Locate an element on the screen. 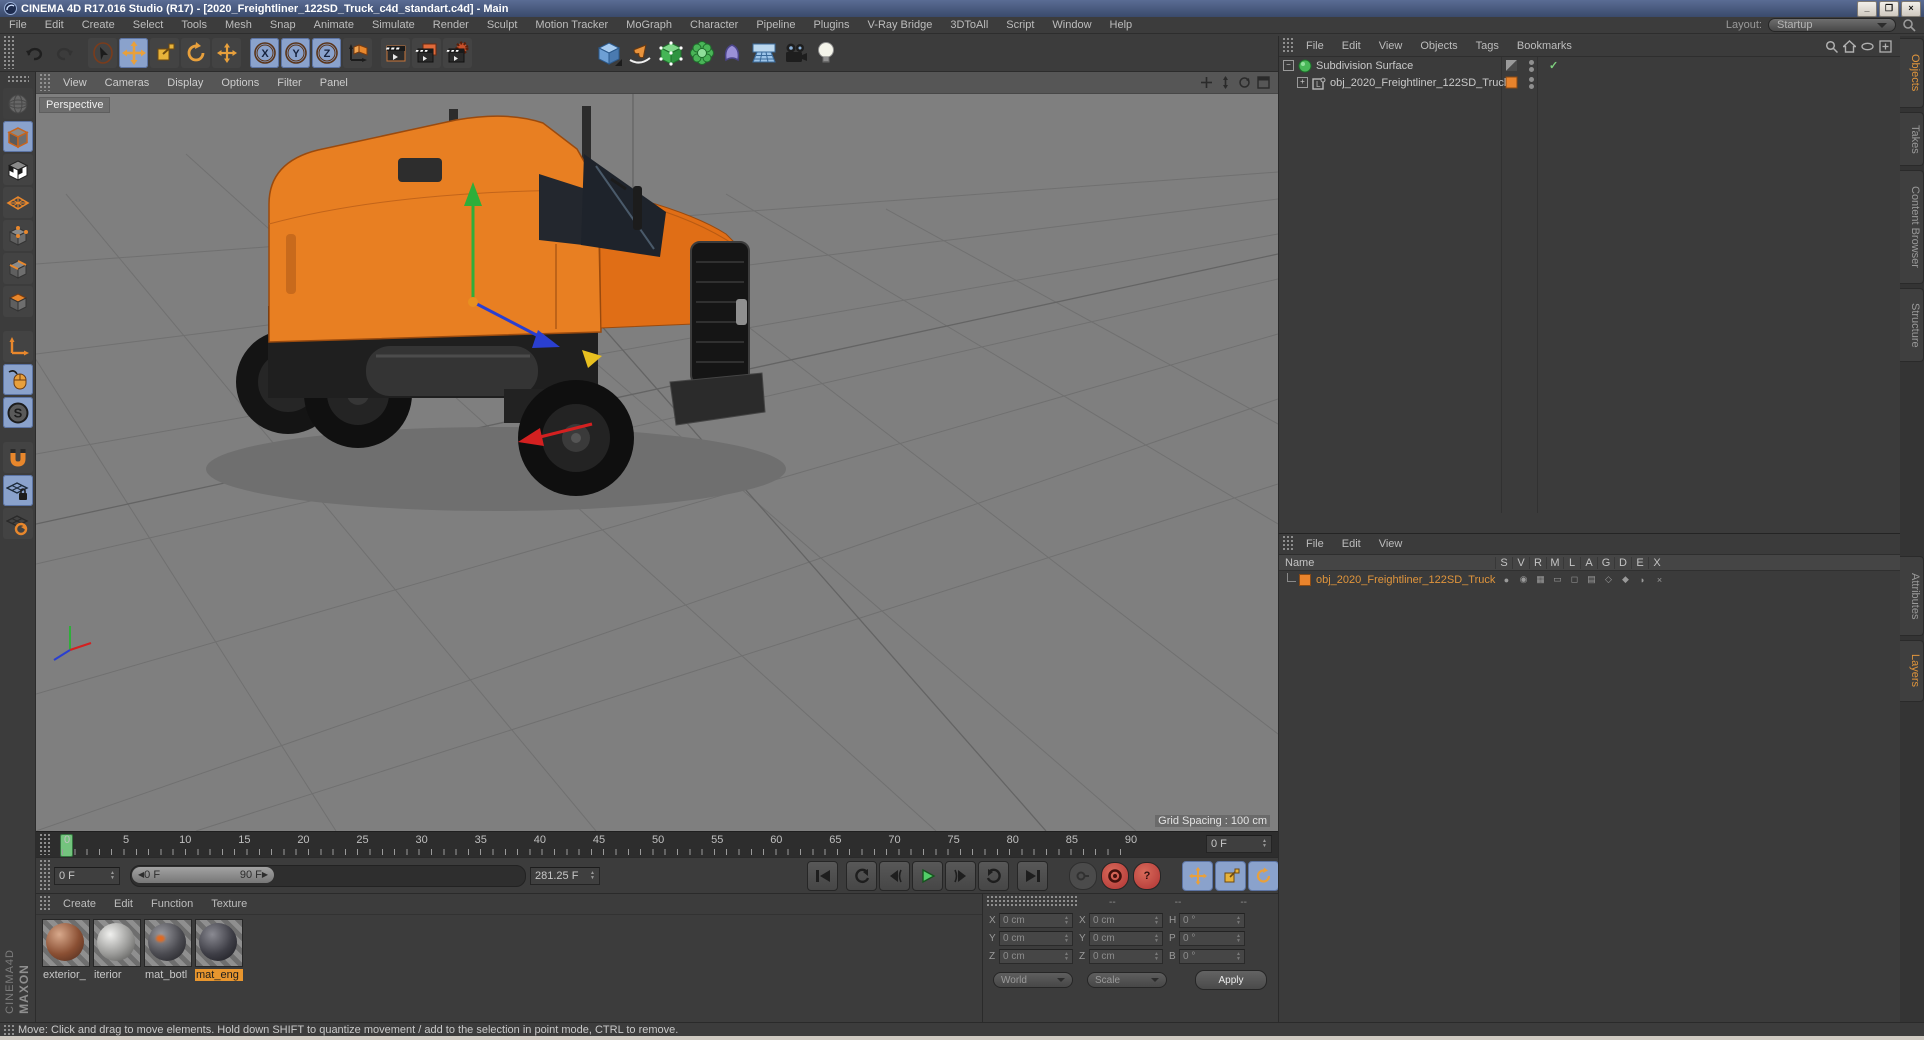 Image resolution: width=1924 pixels, height=1040 pixels. edges-mode-button is located at coordinates (17, 268).